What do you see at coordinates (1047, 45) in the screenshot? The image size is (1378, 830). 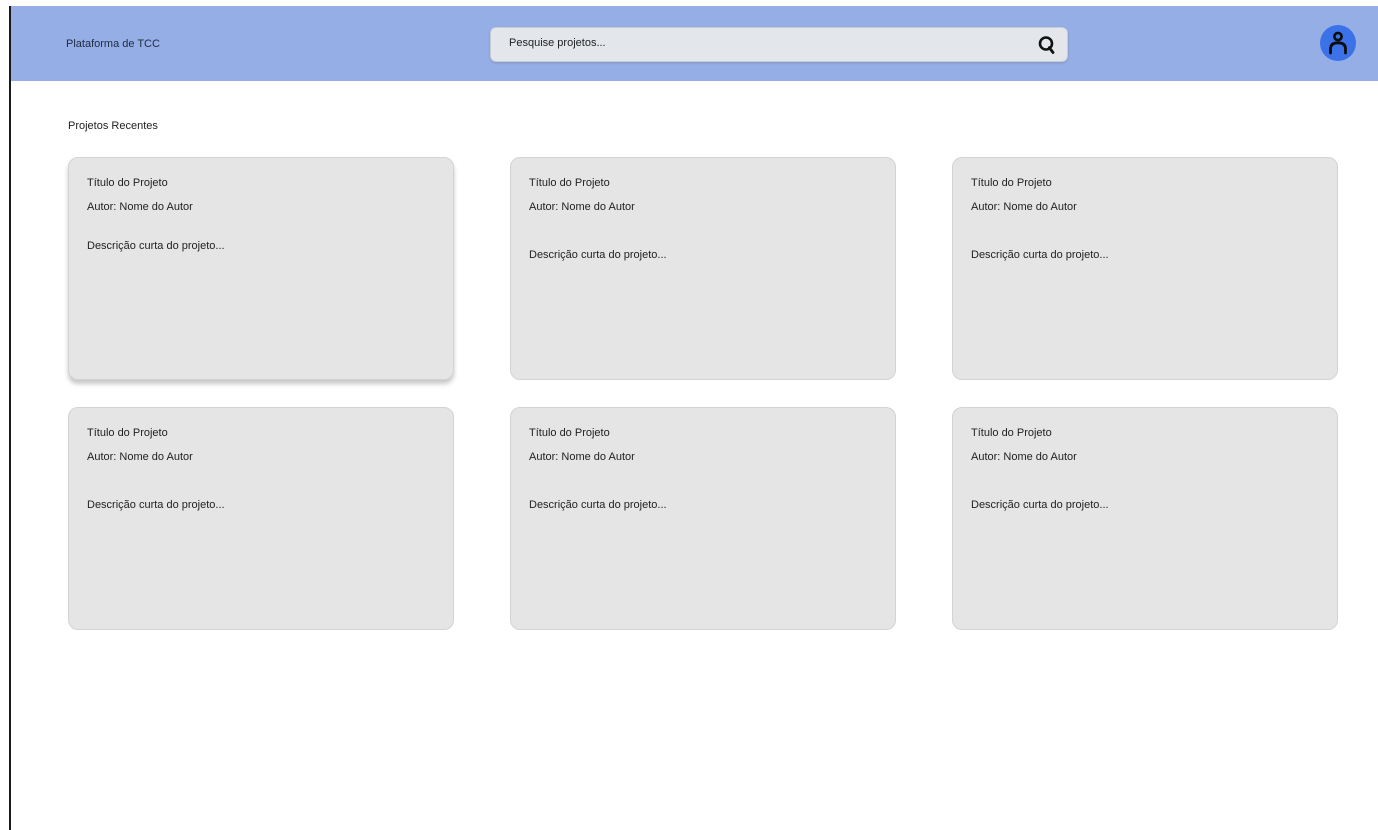 I see `search-icon` at bounding box center [1047, 45].